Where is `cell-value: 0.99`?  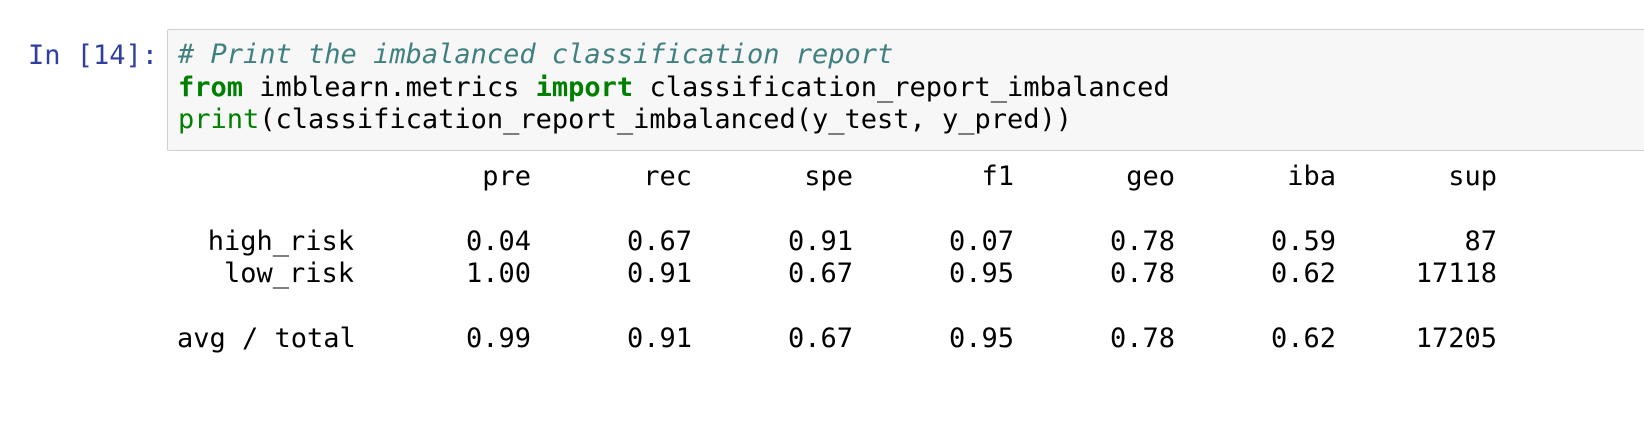 cell-value: 0.99 is located at coordinates (498, 338).